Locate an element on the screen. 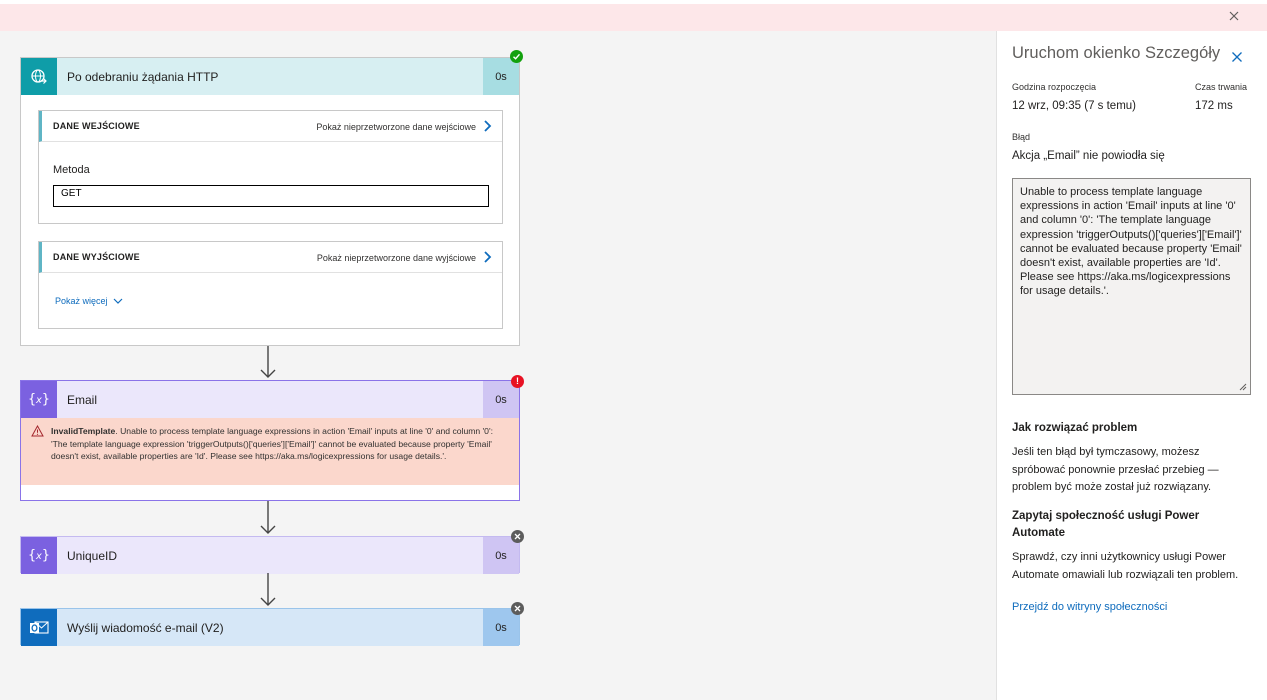 Image resolution: width=1267 pixels, height=700 pixels. uniqueid-title: UniqueID is located at coordinates (92, 555).